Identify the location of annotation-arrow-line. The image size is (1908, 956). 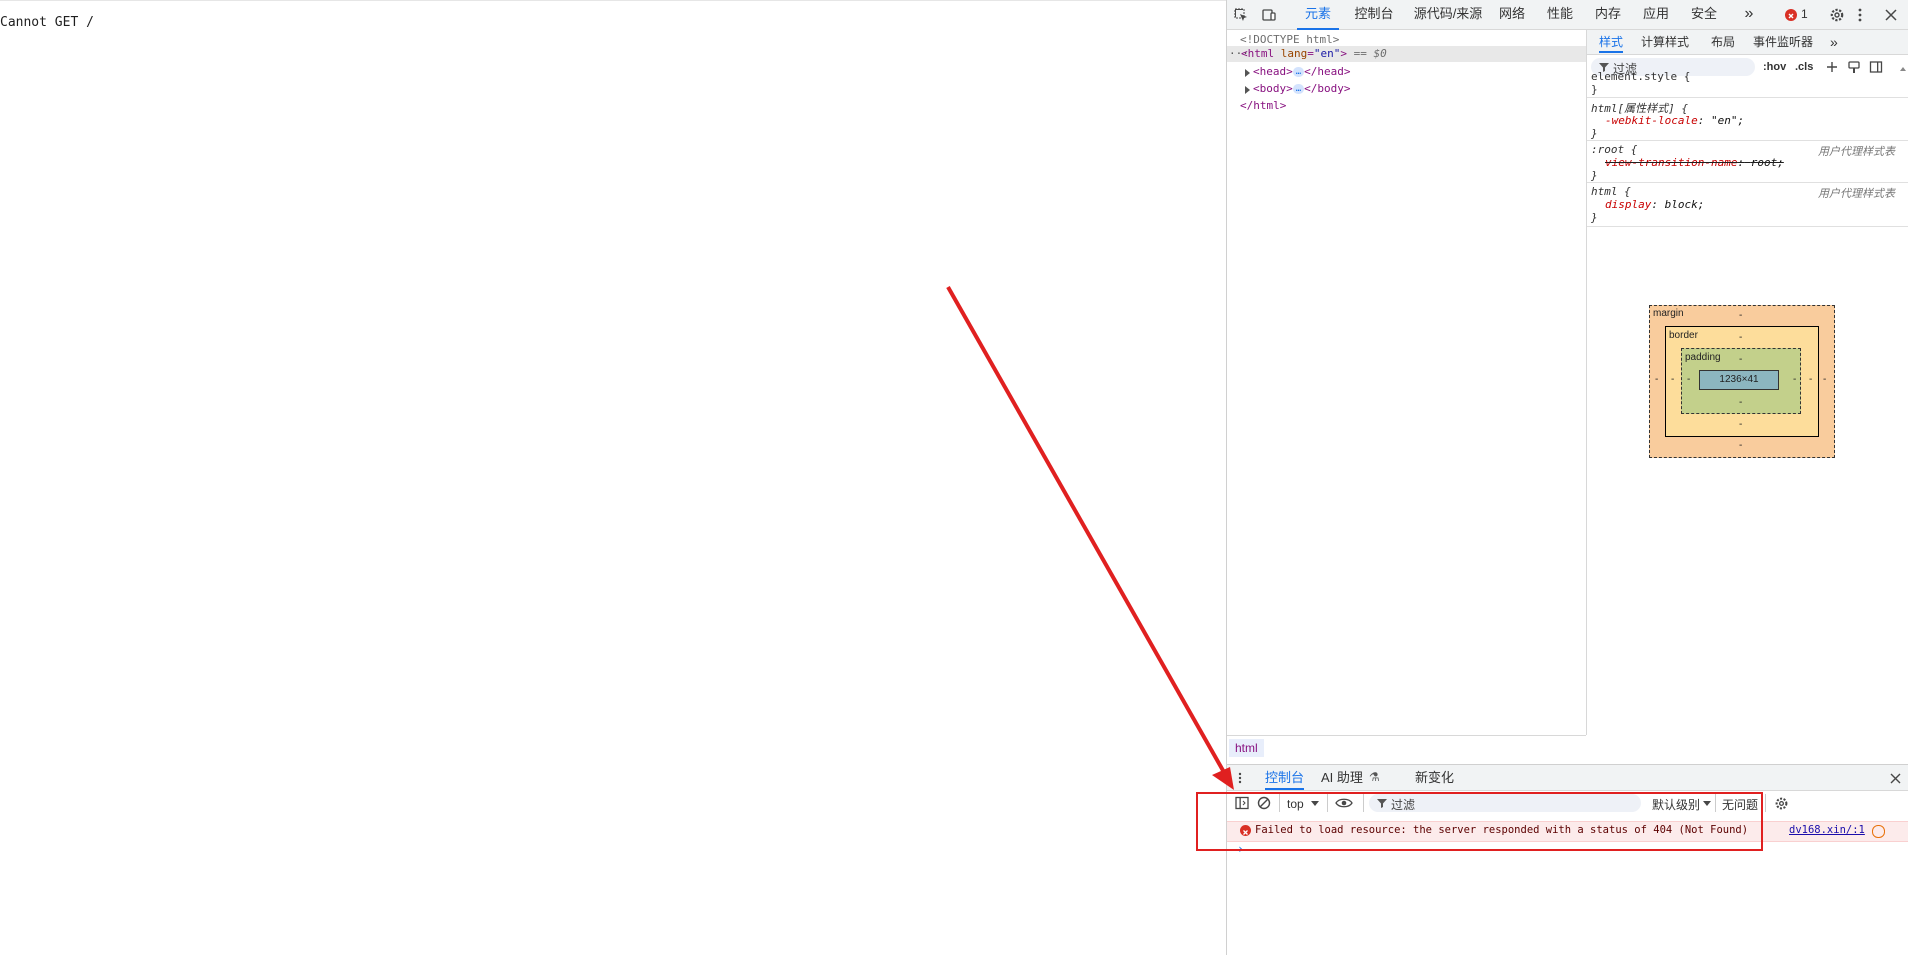
(1086, 530).